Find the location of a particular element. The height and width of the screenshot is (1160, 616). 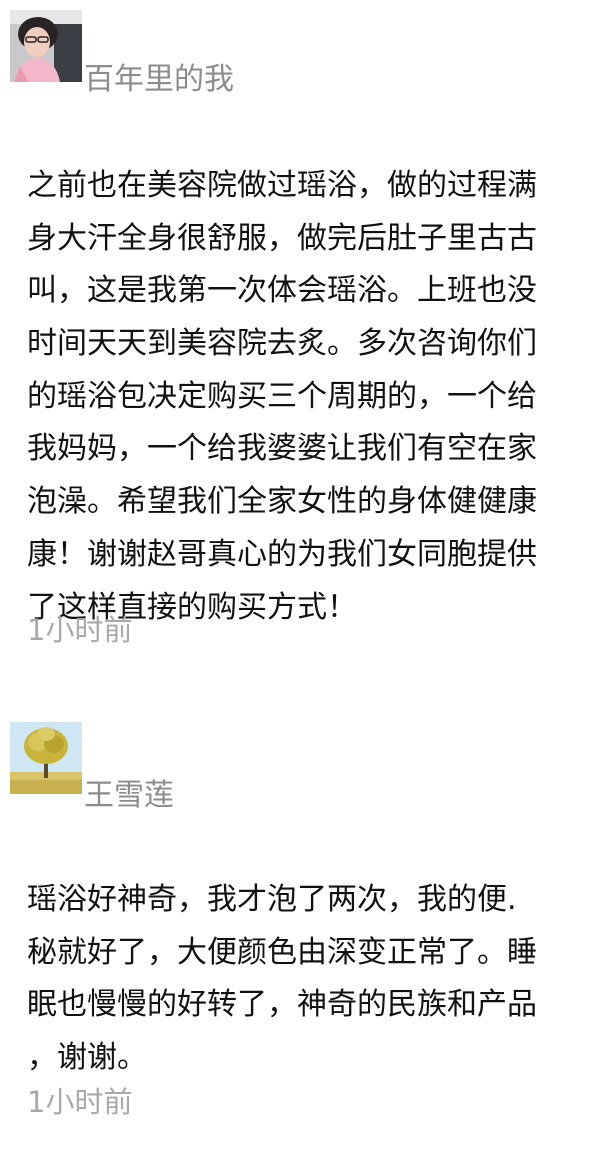

comment-line: 眠也慢慢的好转了，神奇的民族和产品 is located at coordinates (282, 1005).